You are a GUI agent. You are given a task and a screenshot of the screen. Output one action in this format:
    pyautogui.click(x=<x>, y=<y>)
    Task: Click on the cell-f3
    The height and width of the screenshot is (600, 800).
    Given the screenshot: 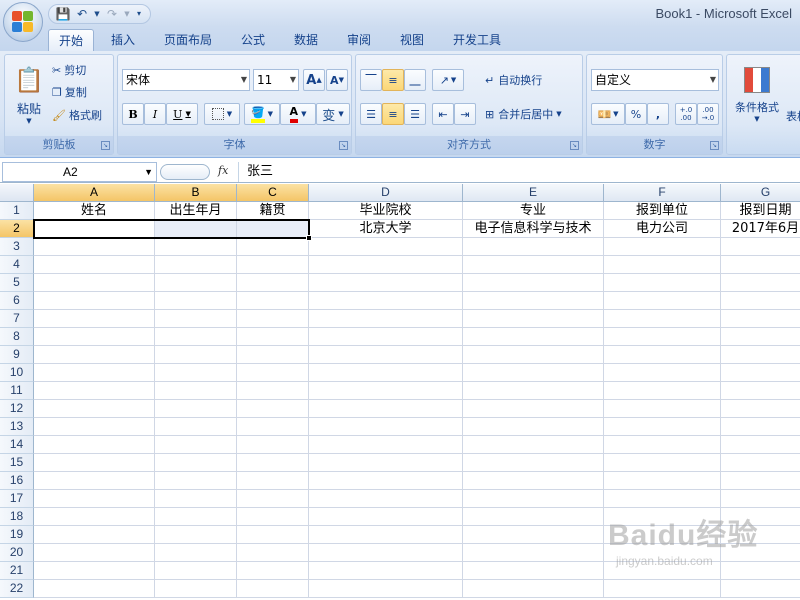 What is the action you would take?
    pyautogui.click(x=662, y=247)
    